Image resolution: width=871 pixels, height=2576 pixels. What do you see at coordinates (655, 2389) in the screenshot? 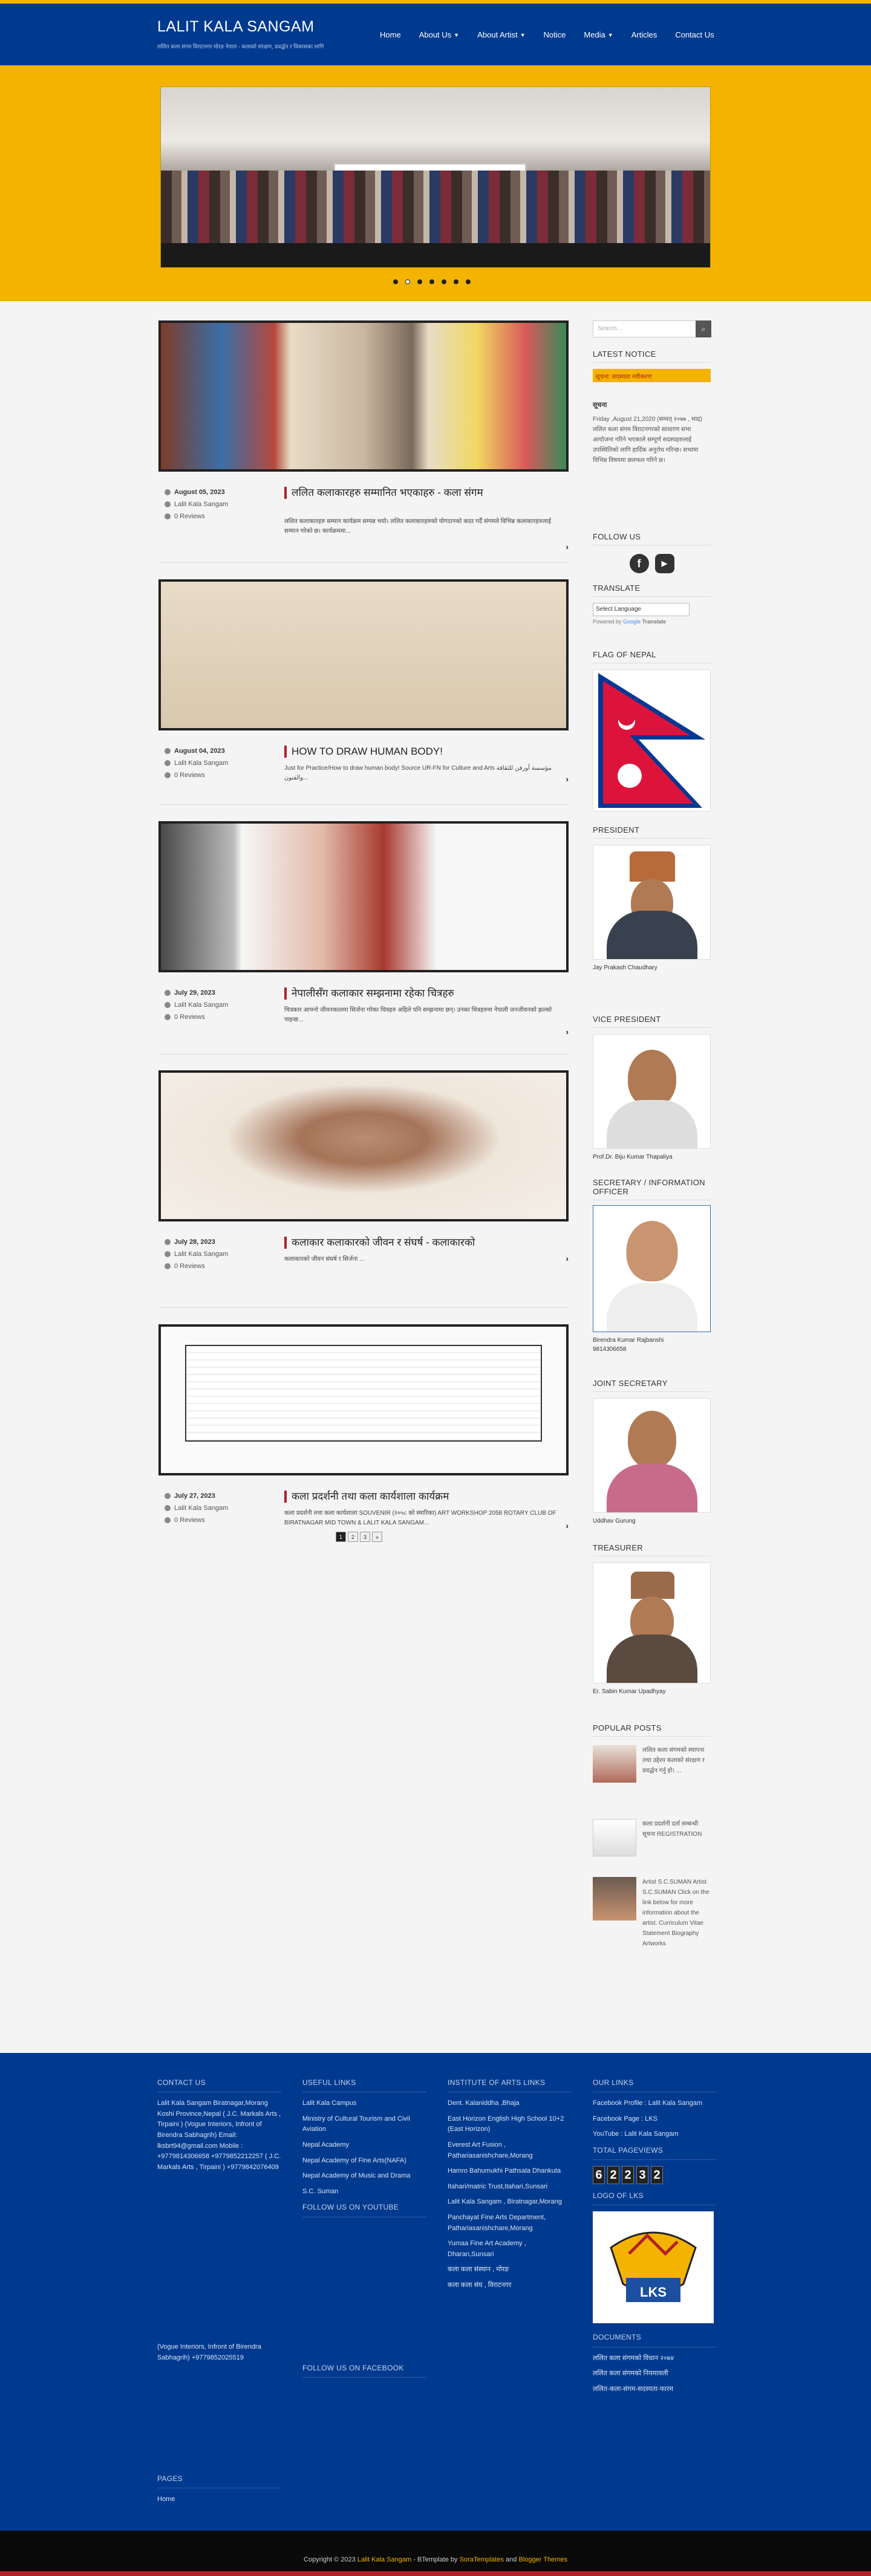
I see `doc-link: ललित-कला-संगम-सदस्यता-फारम` at bounding box center [655, 2389].